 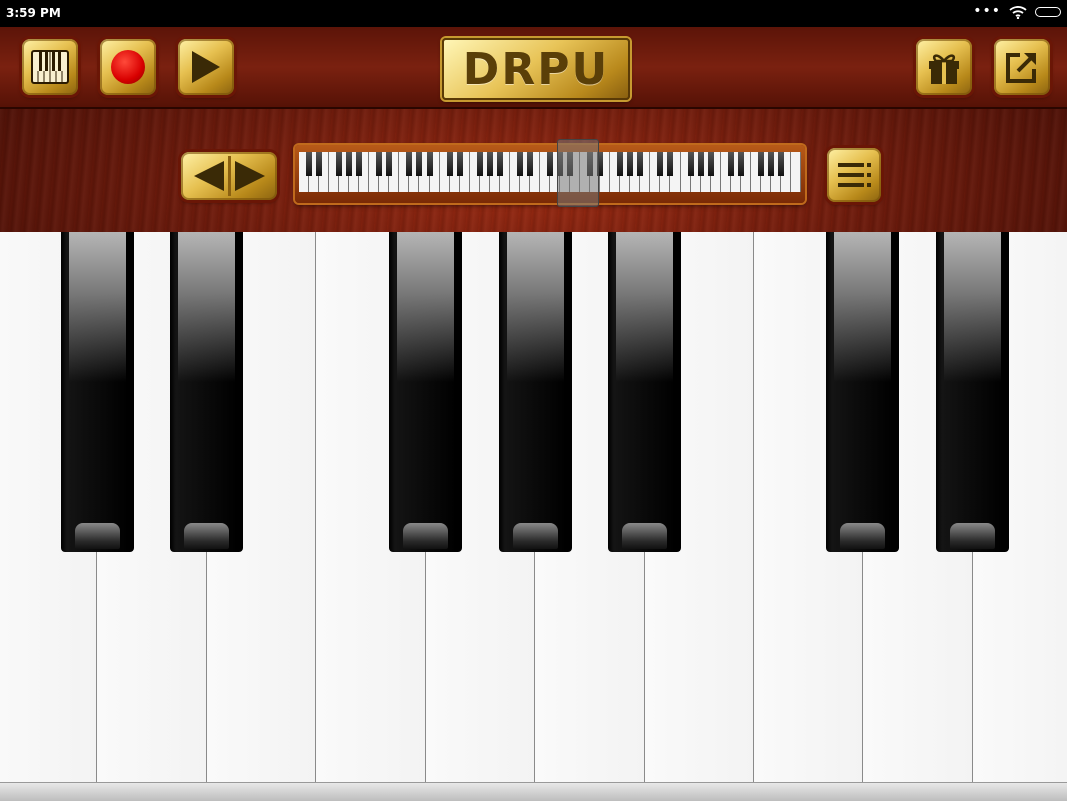 I want to click on keyboard-select-button, so click(x=50, y=67).